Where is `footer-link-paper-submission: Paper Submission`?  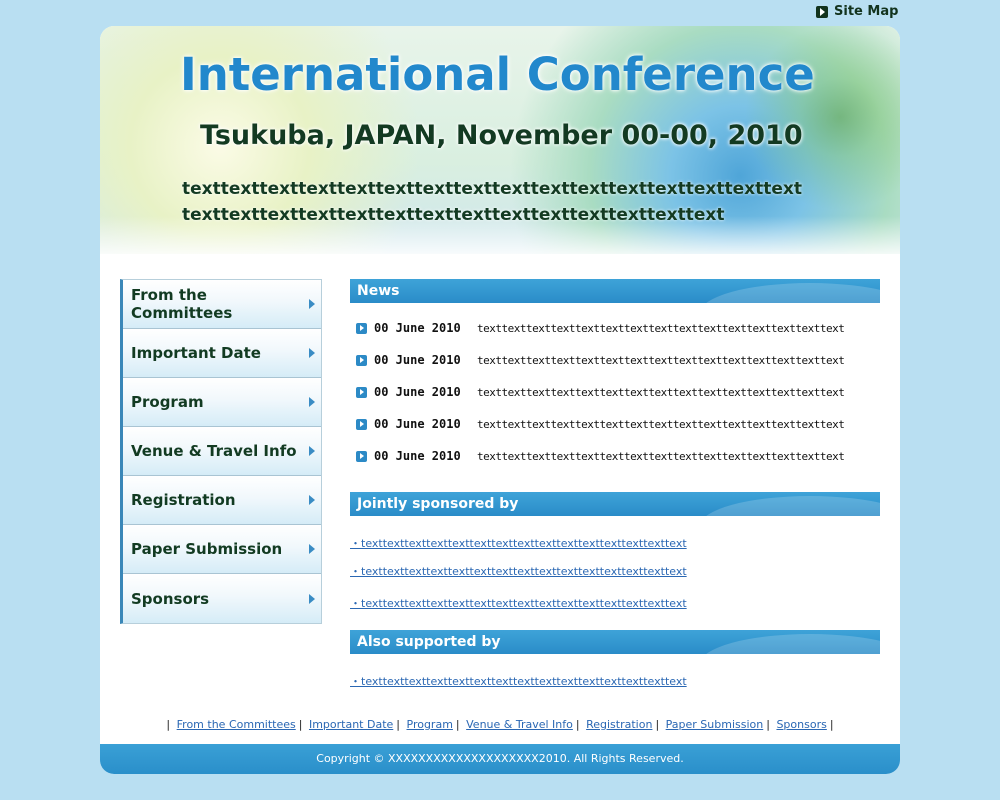 footer-link-paper-submission: Paper Submission is located at coordinates (715, 724).